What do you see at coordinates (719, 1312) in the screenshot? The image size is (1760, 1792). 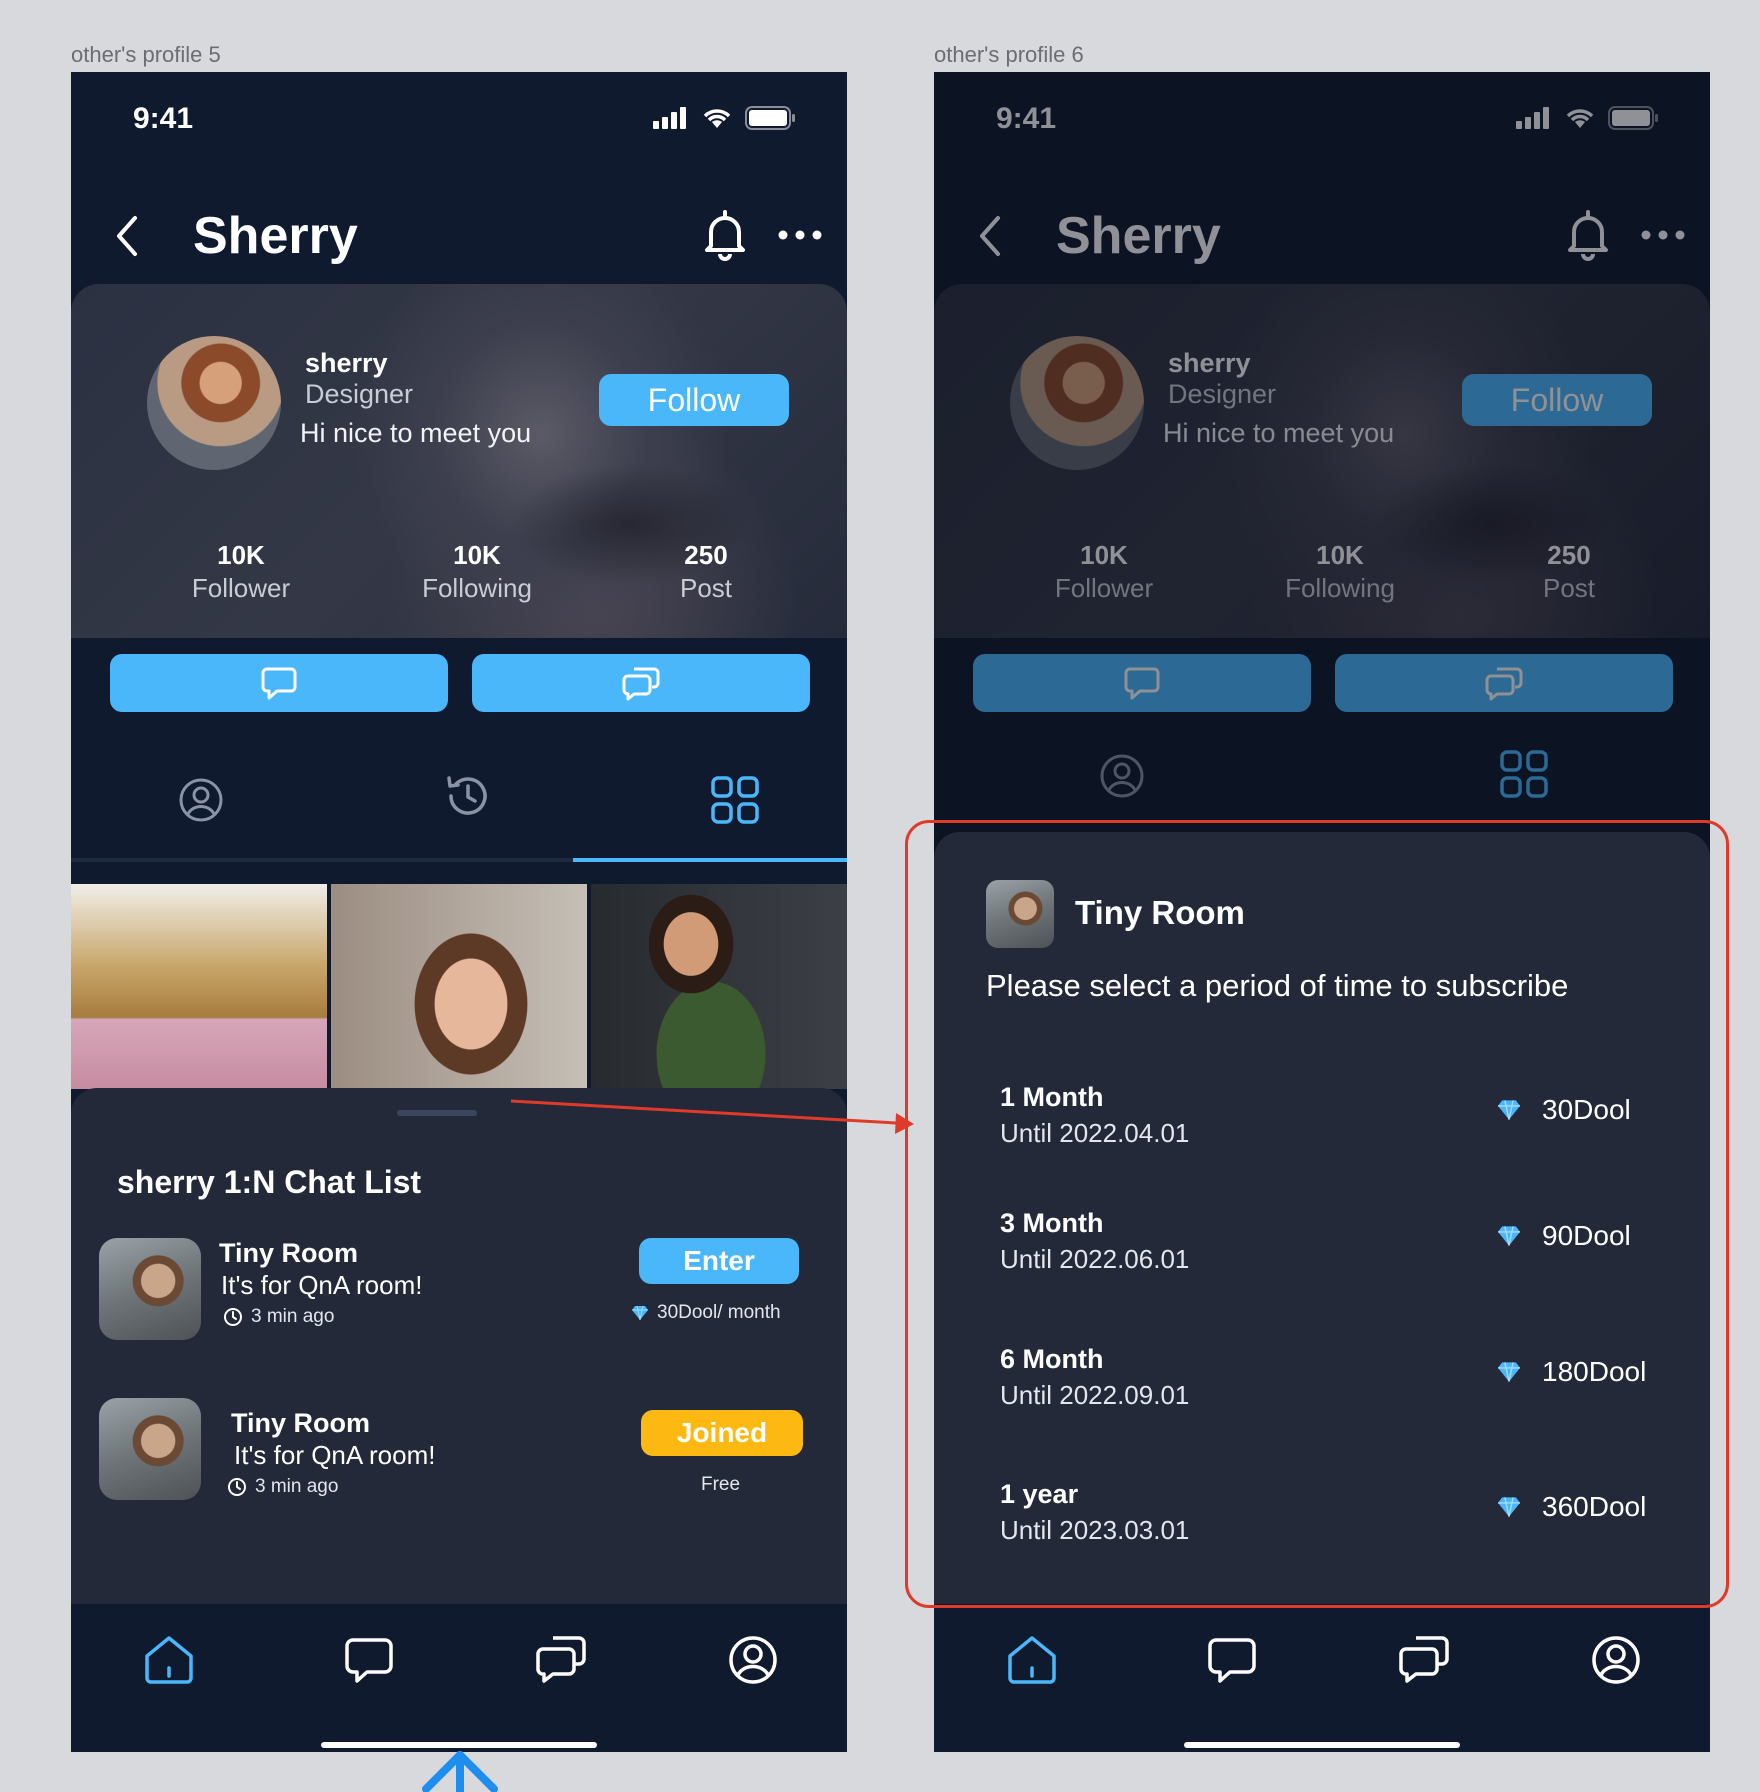 I see `room-price-text: 30Dool/ month` at bounding box center [719, 1312].